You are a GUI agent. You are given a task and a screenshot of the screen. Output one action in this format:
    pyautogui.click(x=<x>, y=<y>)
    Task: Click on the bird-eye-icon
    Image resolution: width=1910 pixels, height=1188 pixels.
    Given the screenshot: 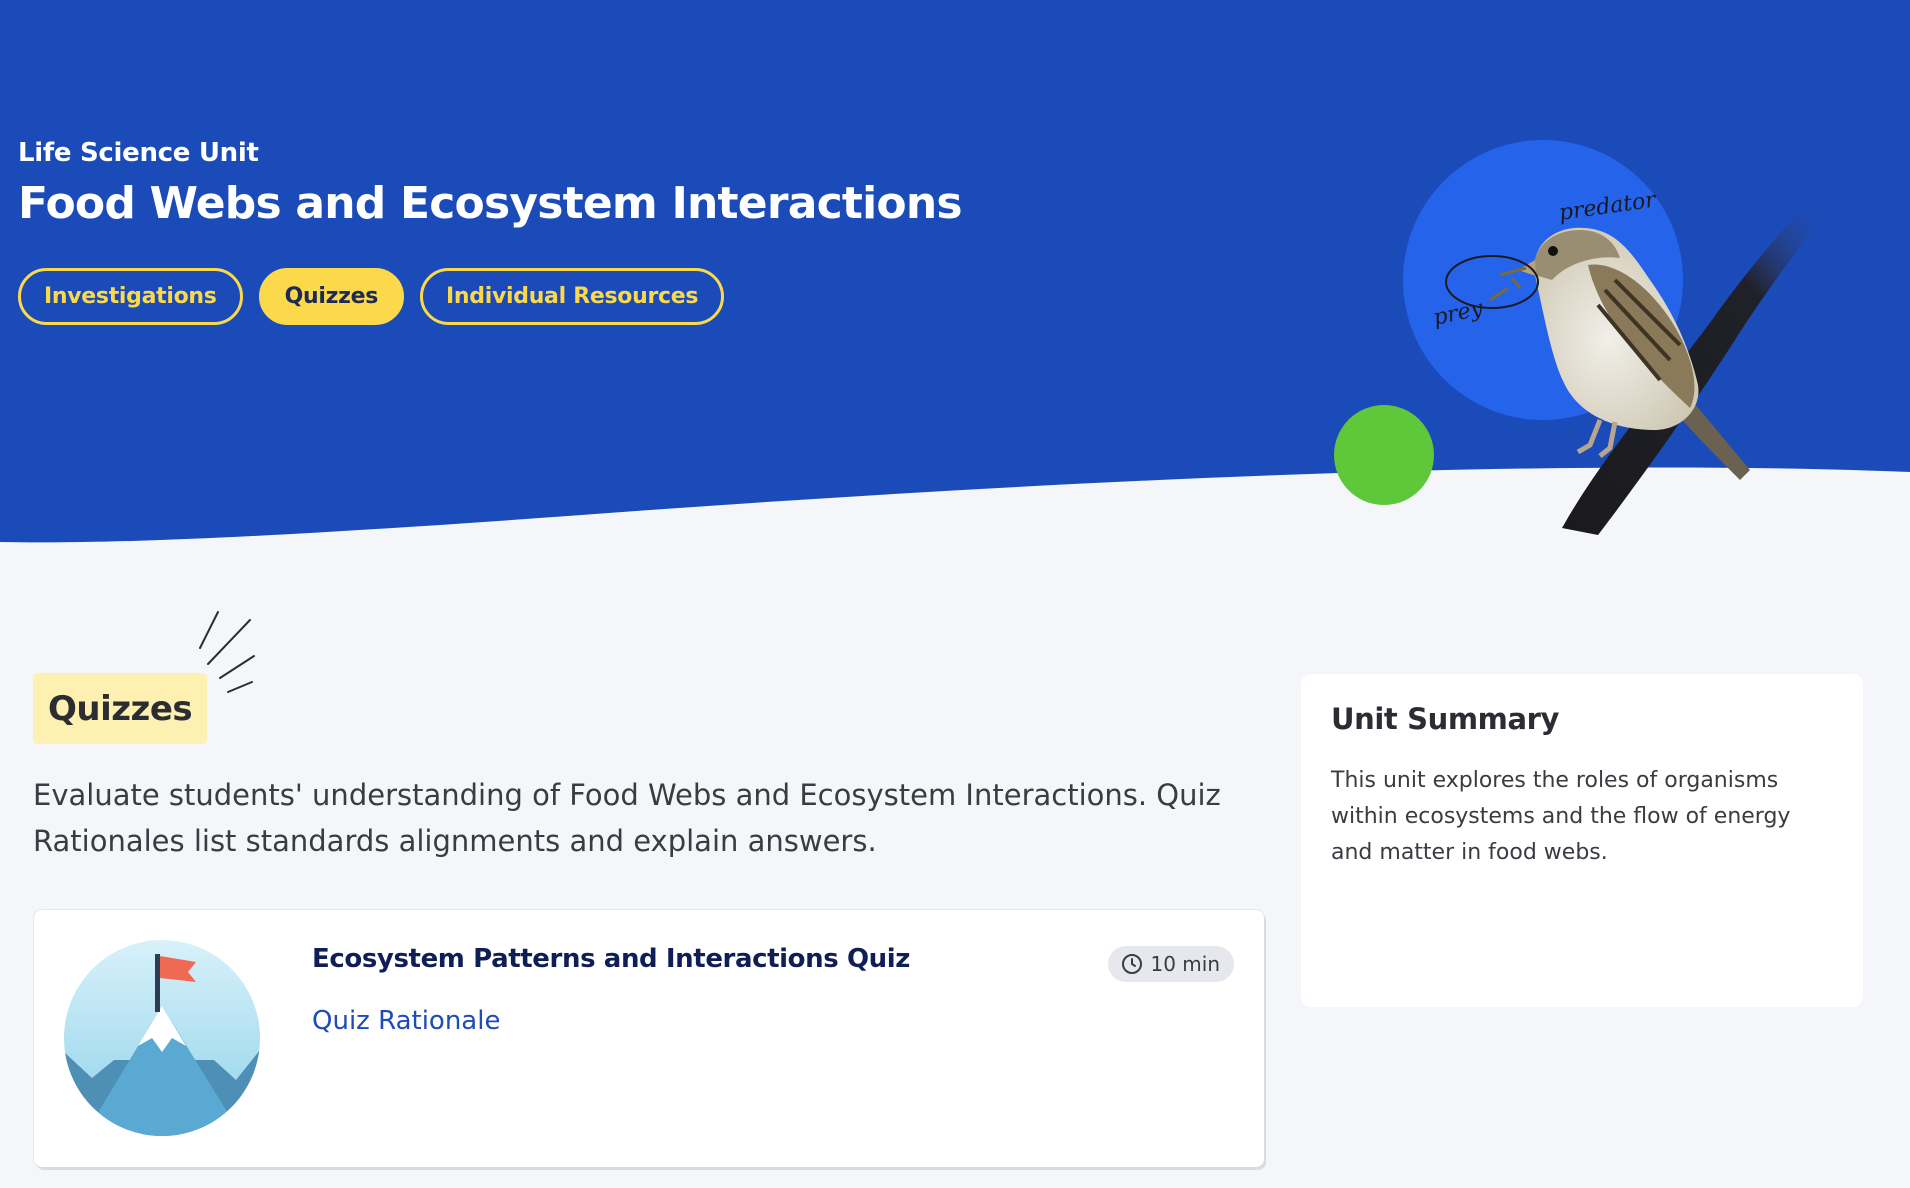 What is the action you would take?
    pyautogui.click(x=1553, y=251)
    